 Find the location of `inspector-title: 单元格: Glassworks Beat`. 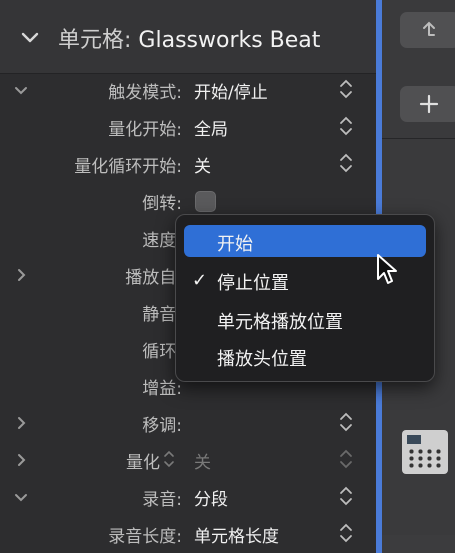

inspector-title: 单元格: Glassworks Beat is located at coordinates (189, 38).